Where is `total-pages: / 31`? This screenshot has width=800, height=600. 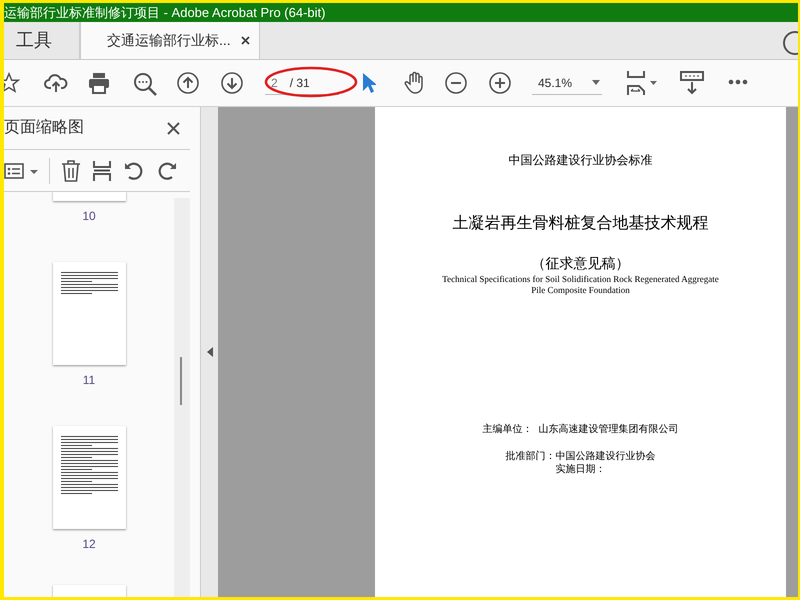
total-pages: / 31 is located at coordinates (300, 83).